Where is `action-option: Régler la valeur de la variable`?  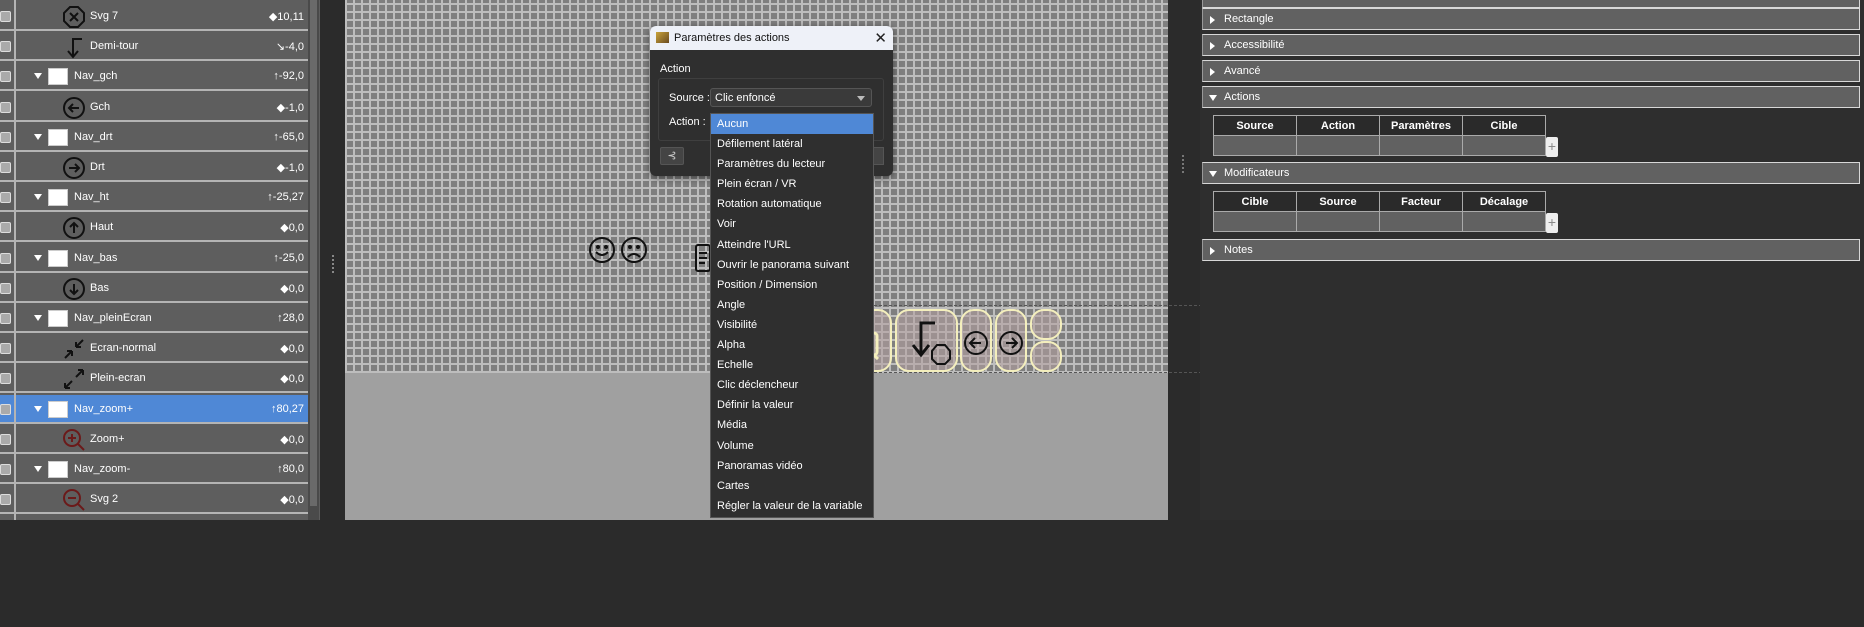
action-option: Régler la valeur de la variable is located at coordinates (792, 506).